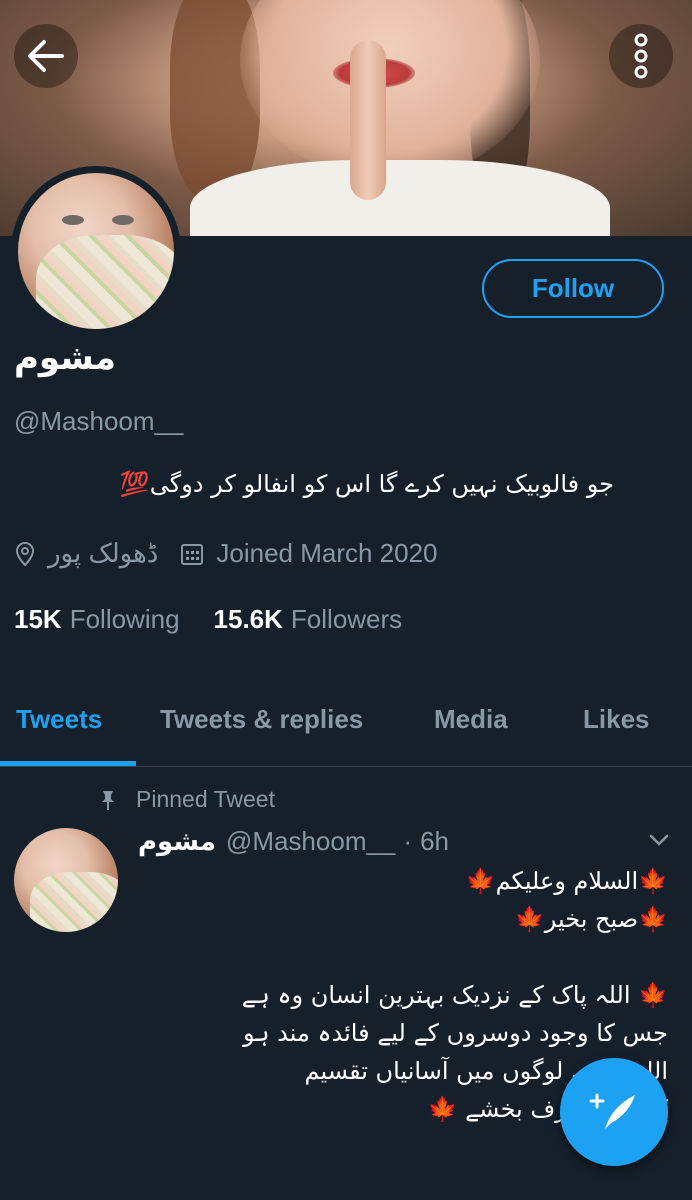  What do you see at coordinates (177, 842) in the screenshot?
I see `tweet-author-name: مشوم` at bounding box center [177, 842].